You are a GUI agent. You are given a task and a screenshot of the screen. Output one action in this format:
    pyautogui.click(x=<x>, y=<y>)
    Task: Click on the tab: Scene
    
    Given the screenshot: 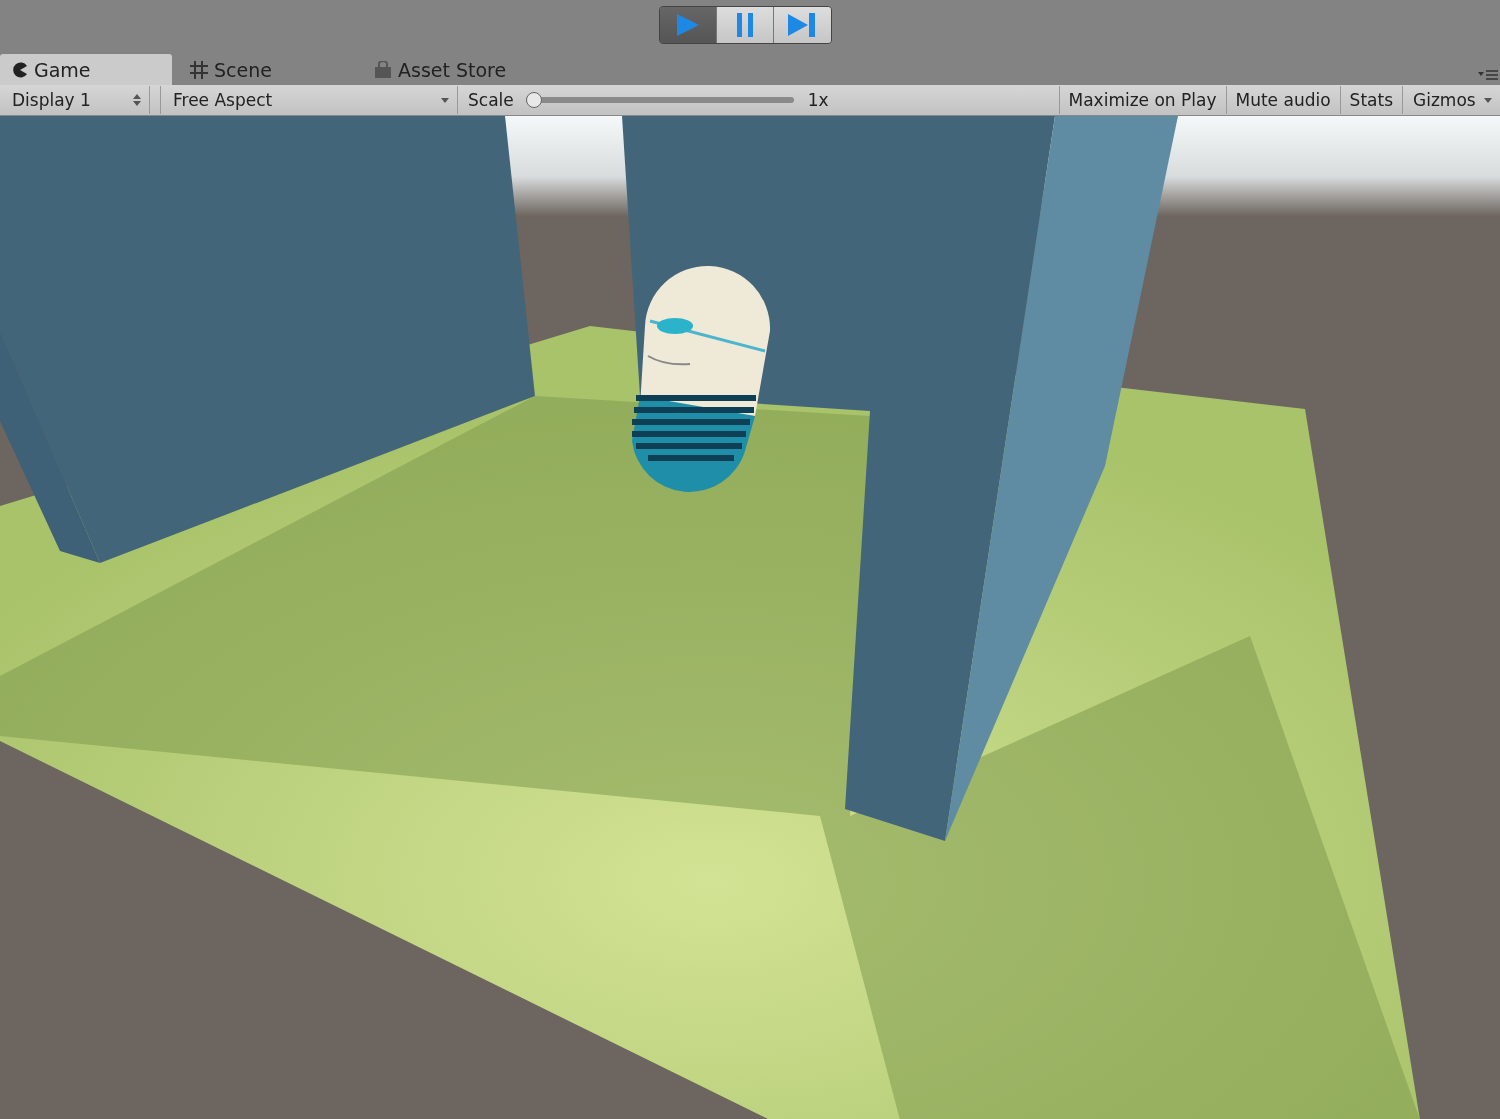 What is the action you would take?
    pyautogui.click(x=267, y=69)
    